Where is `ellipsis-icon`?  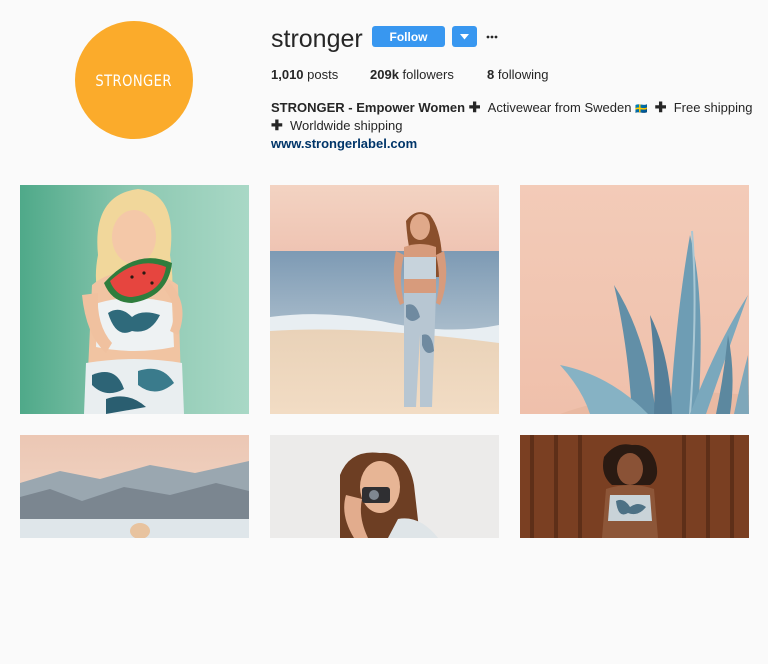
ellipsis-icon is located at coordinates (492, 36).